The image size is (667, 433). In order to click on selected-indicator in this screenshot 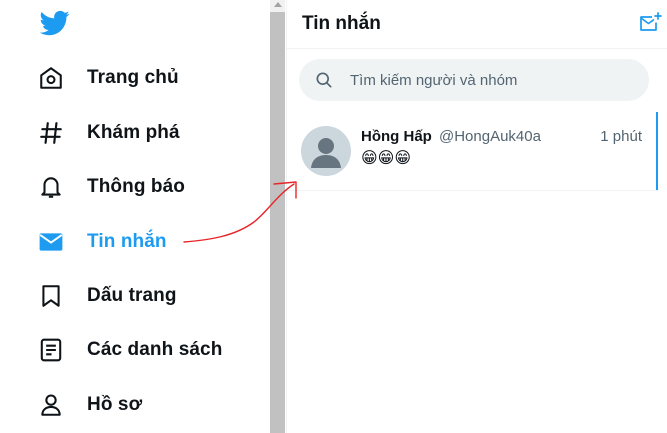, I will do `click(657, 151)`.